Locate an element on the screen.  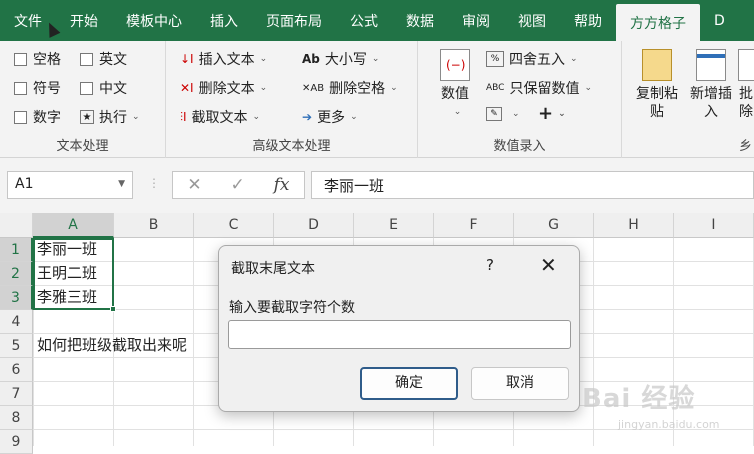
checkbox-numbers: 数字 is located at coordinates (37, 117).